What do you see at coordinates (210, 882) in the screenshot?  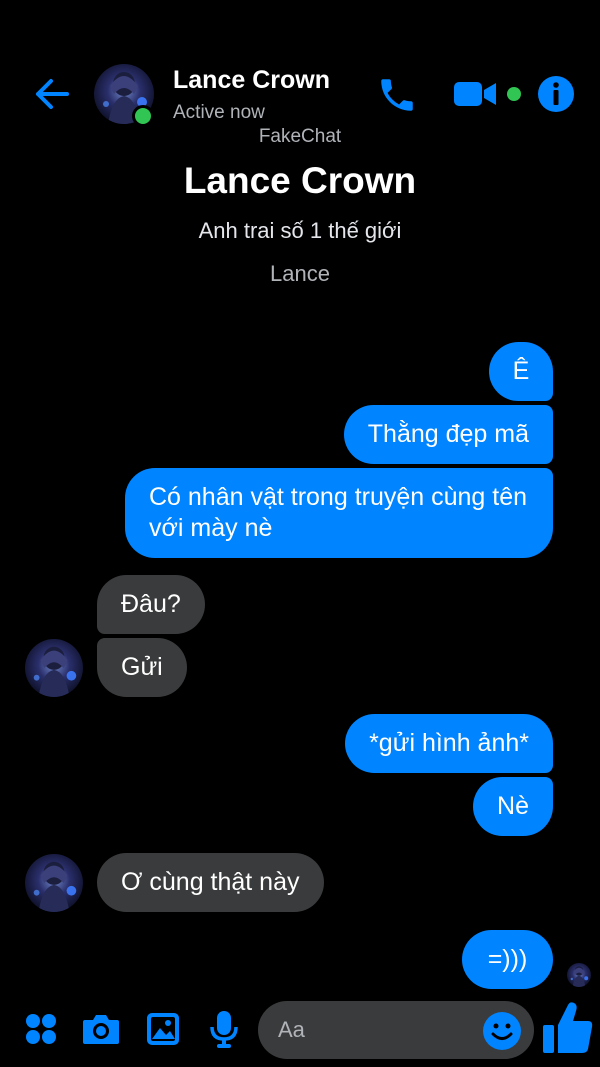 I see `incoming-message: Ơ cùng thật này` at bounding box center [210, 882].